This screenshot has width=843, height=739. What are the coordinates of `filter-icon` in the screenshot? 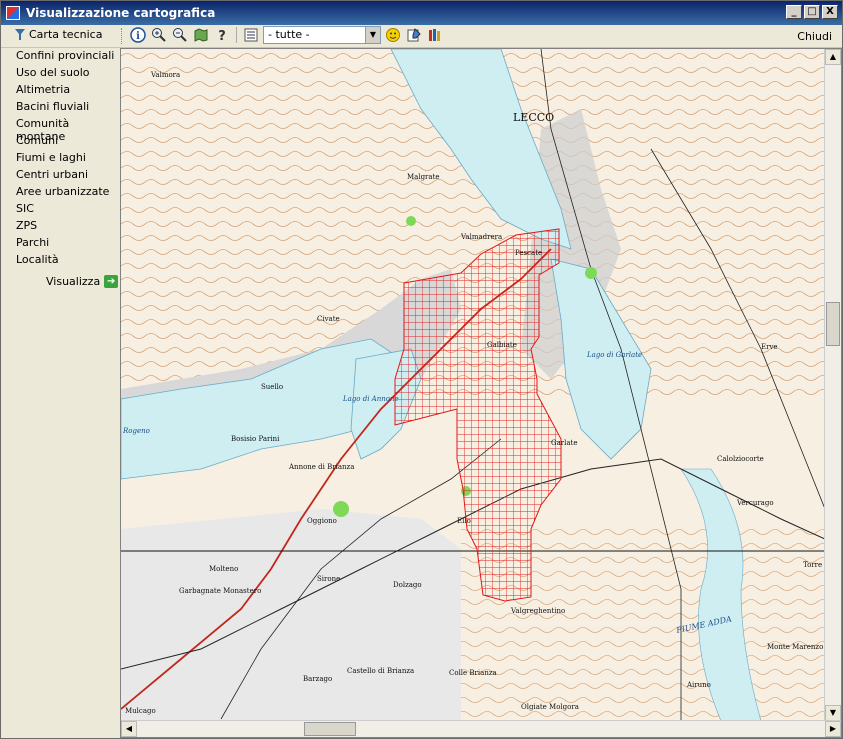 It's located at (20, 34).